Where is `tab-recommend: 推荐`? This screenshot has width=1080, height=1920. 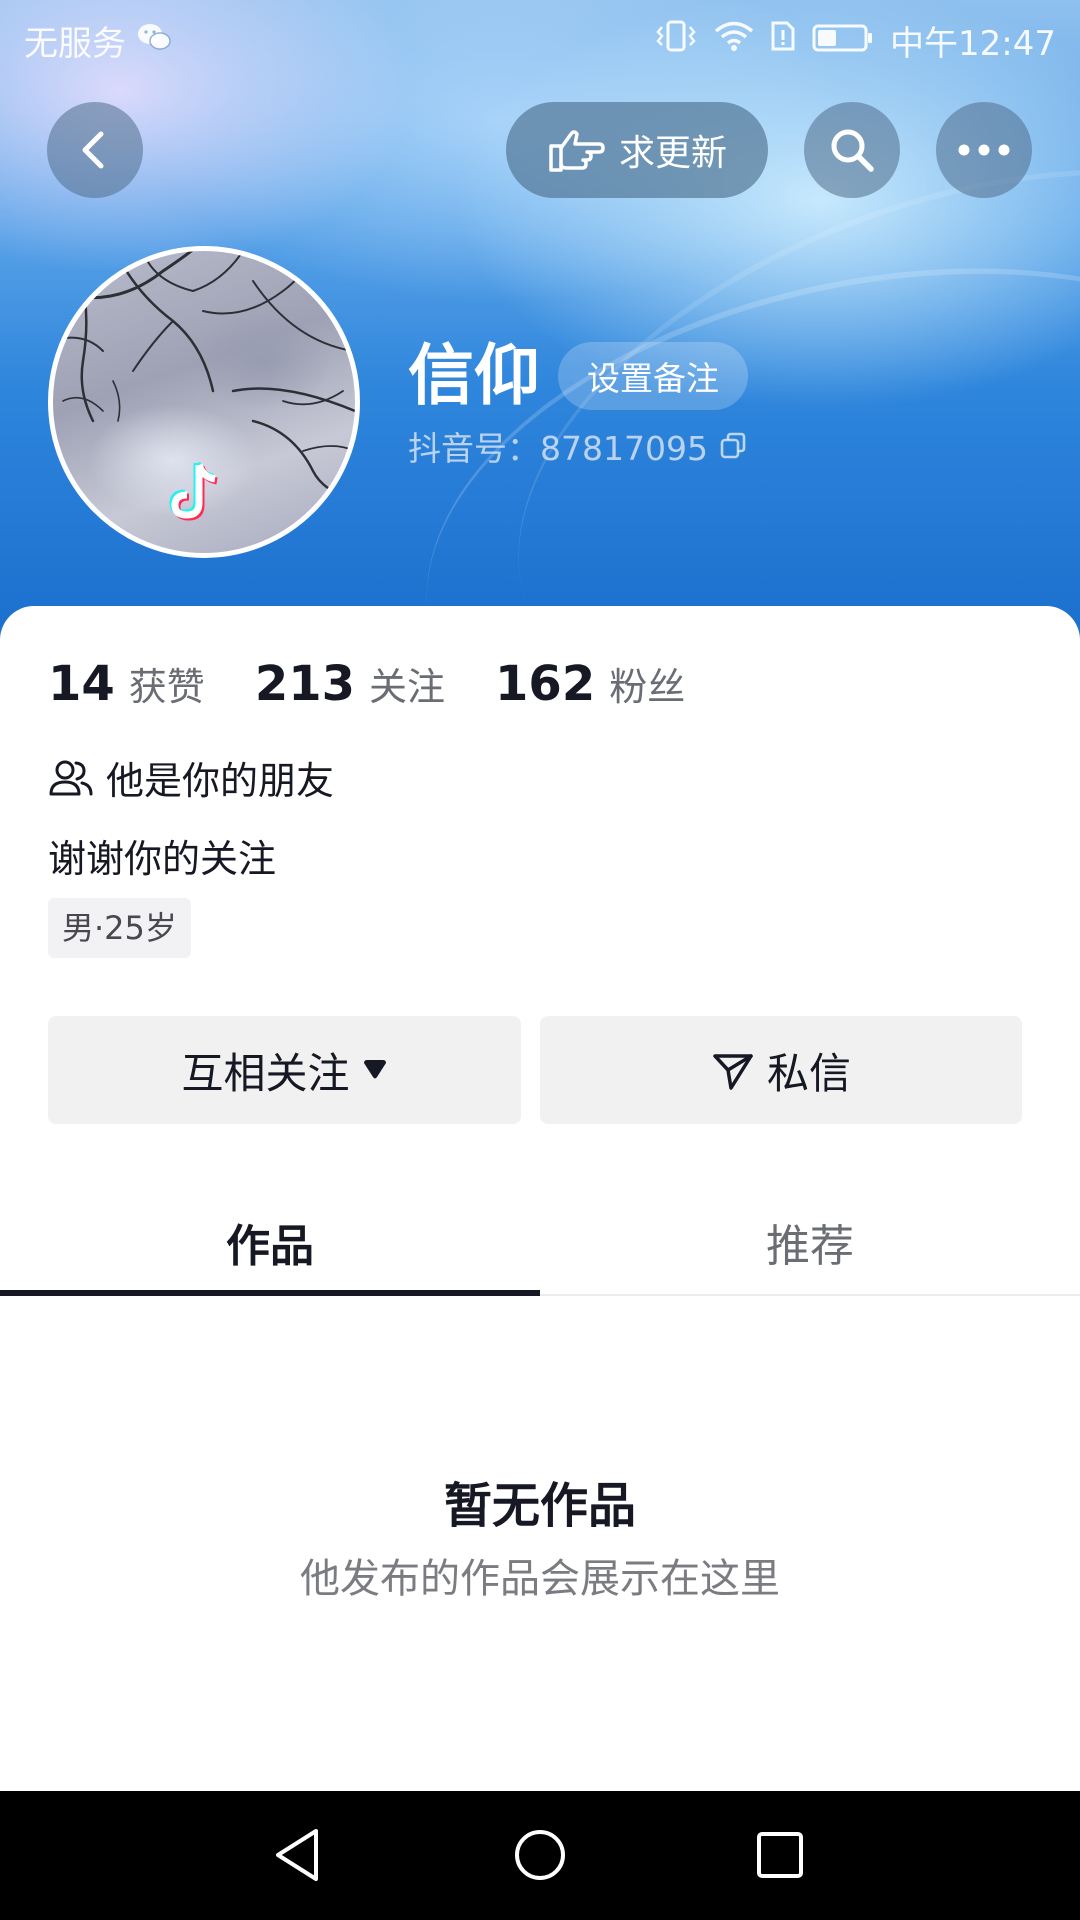
tab-recommend: 推荐 is located at coordinates (810, 1242).